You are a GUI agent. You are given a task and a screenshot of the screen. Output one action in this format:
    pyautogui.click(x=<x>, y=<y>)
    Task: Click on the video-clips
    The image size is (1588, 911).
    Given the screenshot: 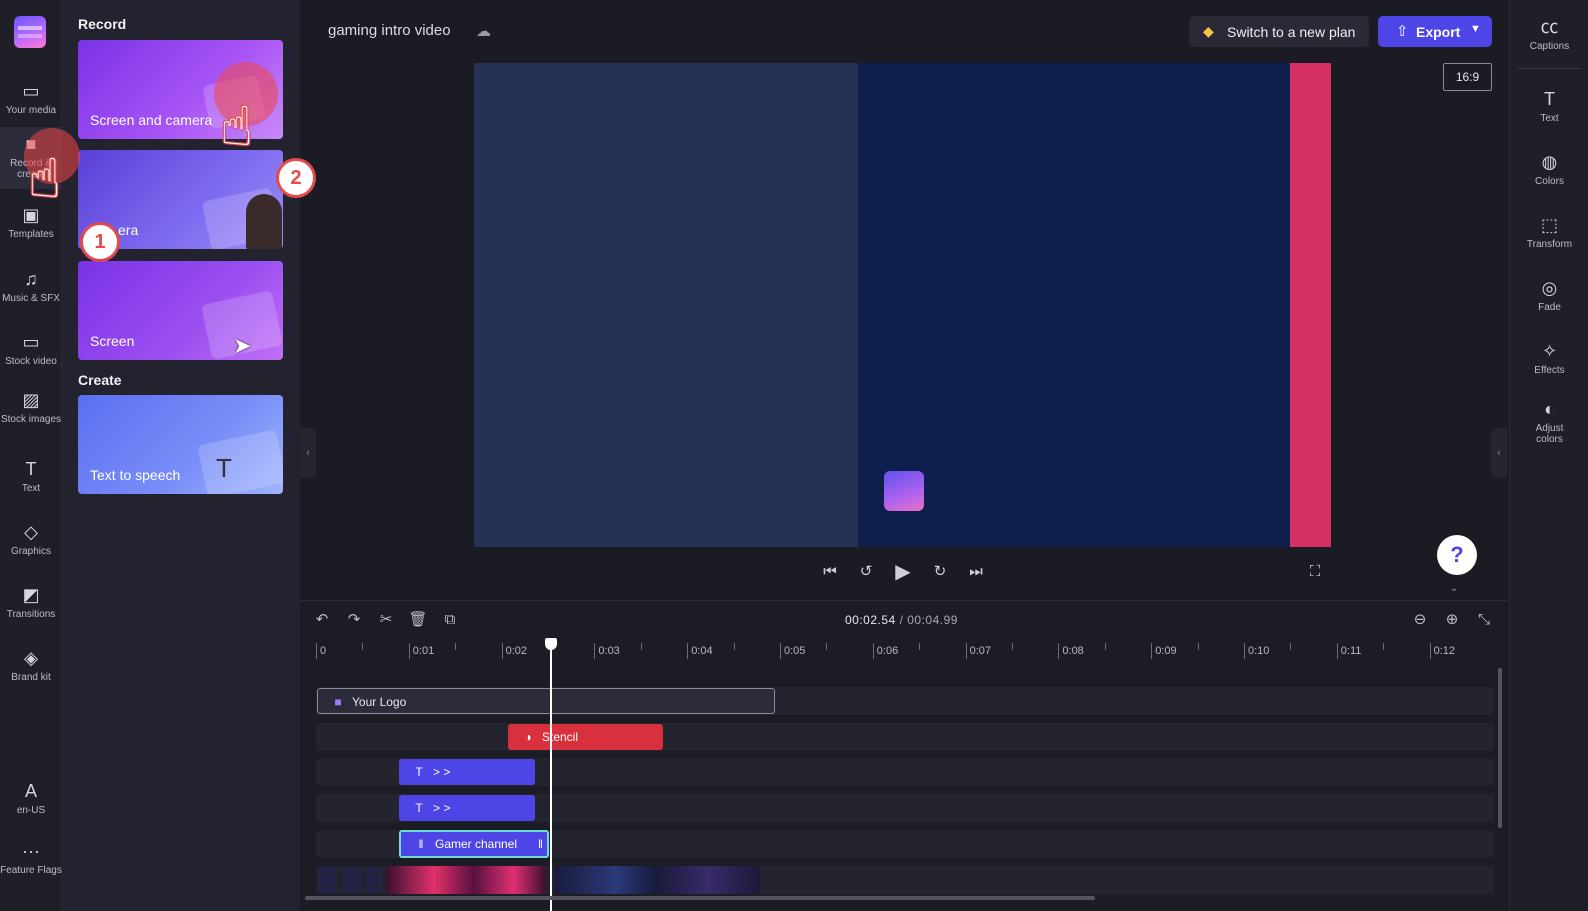 What is the action you would take?
    pyautogui.click(x=538, y=880)
    